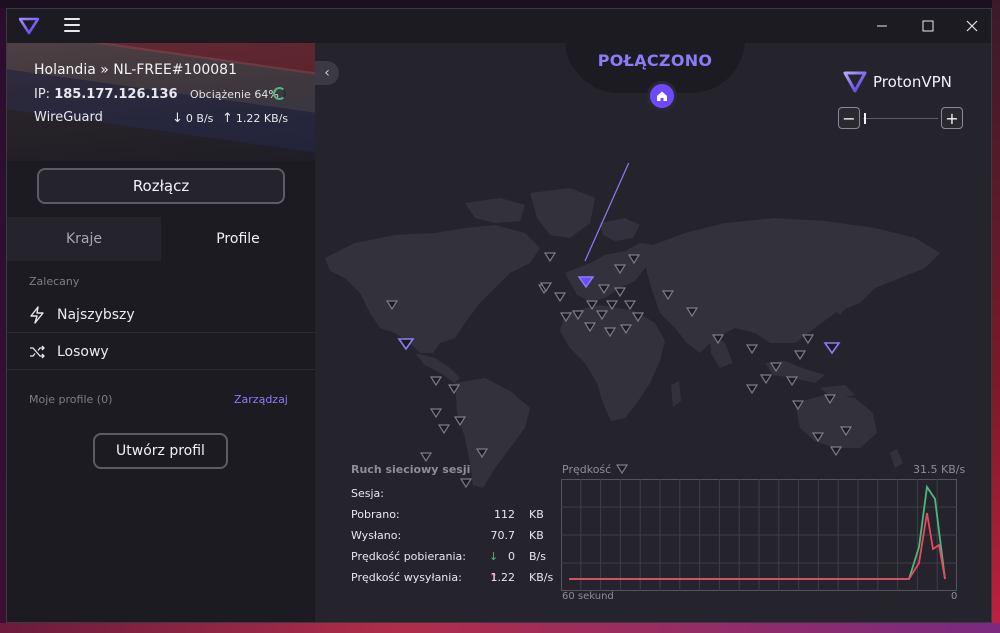 This screenshot has height=633, width=1000. Describe the element at coordinates (503, 577) in the screenshot. I see `stat-value: 1.22` at that location.